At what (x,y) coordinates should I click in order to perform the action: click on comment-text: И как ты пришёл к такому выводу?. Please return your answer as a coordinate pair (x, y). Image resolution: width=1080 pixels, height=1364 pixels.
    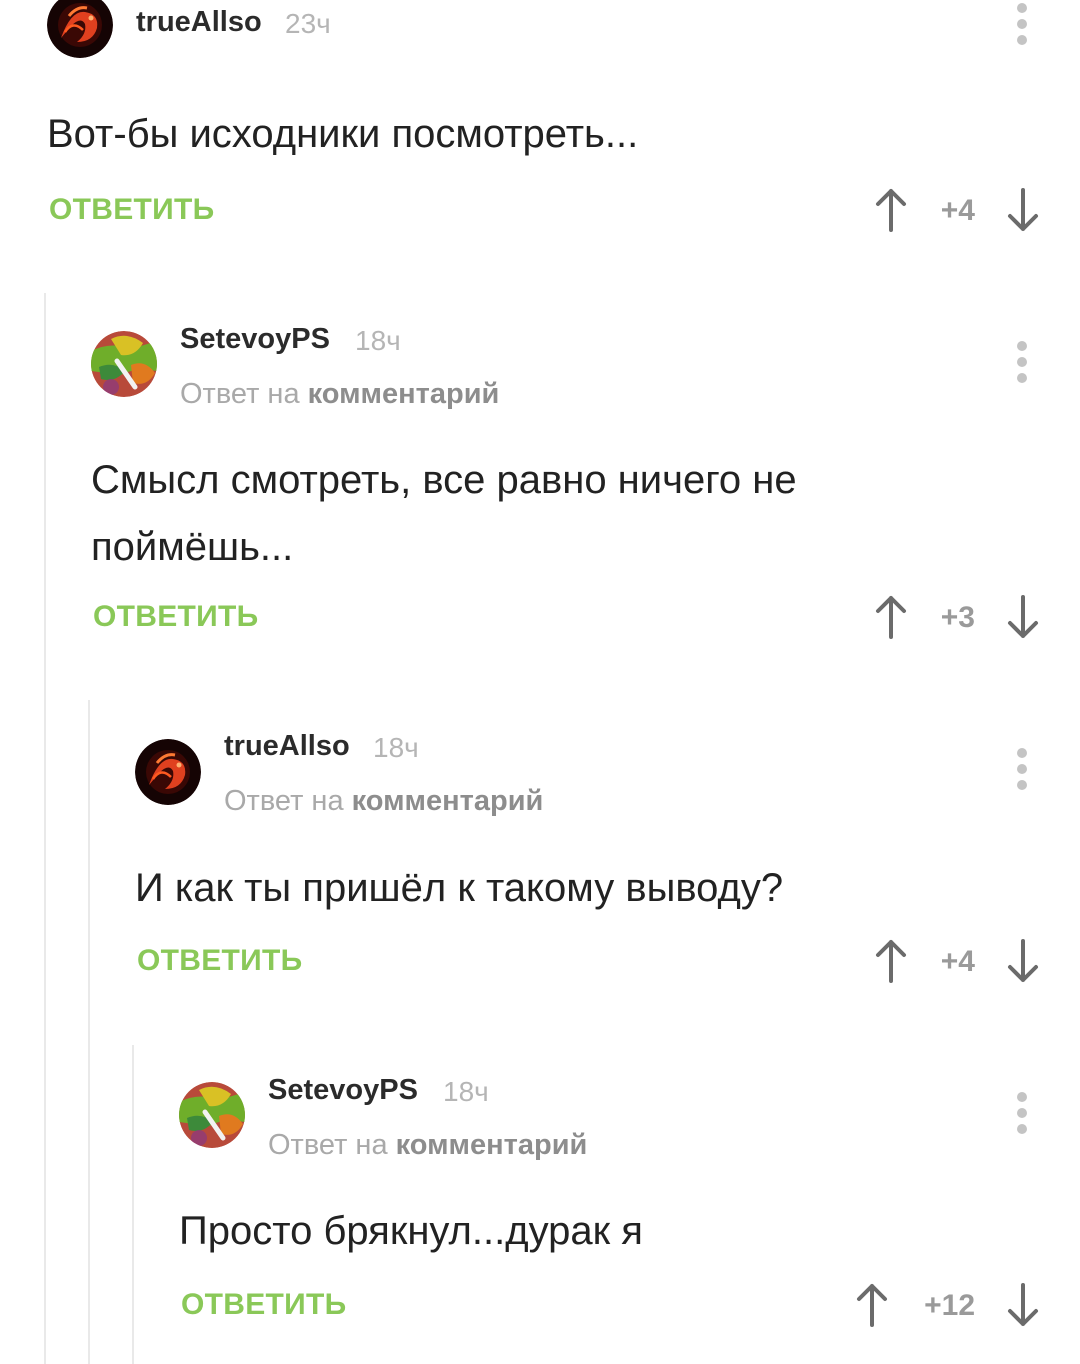
    Looking at the image, I should click on (459, 888).